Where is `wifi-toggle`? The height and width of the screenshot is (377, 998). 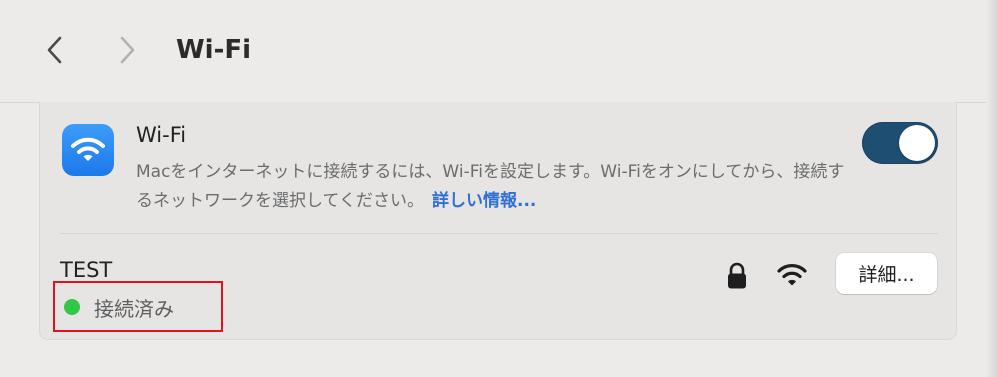
wifi-toggle is located at coordinates (900, 143).